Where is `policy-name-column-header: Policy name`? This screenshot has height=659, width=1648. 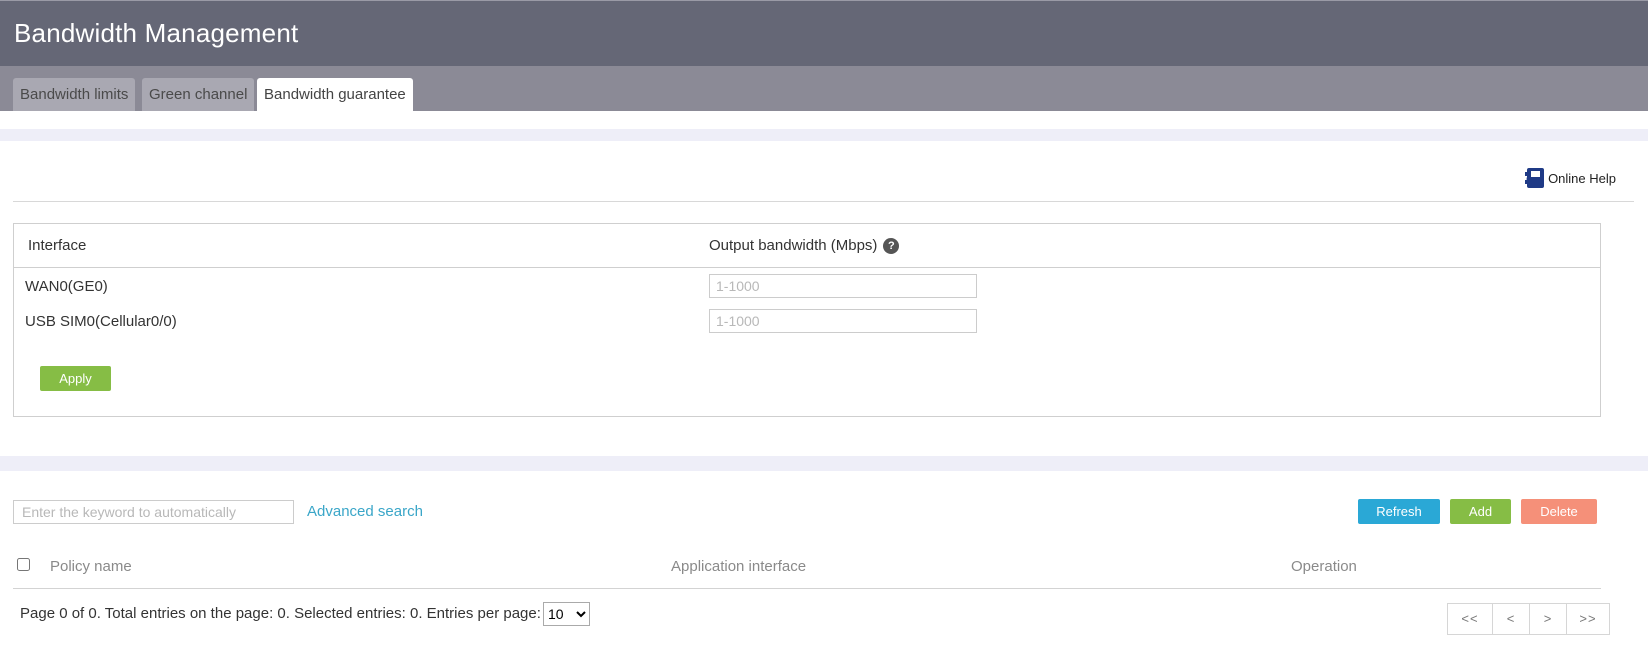 policy-name-column-header: Policy name is located at coordinates (91, 566).